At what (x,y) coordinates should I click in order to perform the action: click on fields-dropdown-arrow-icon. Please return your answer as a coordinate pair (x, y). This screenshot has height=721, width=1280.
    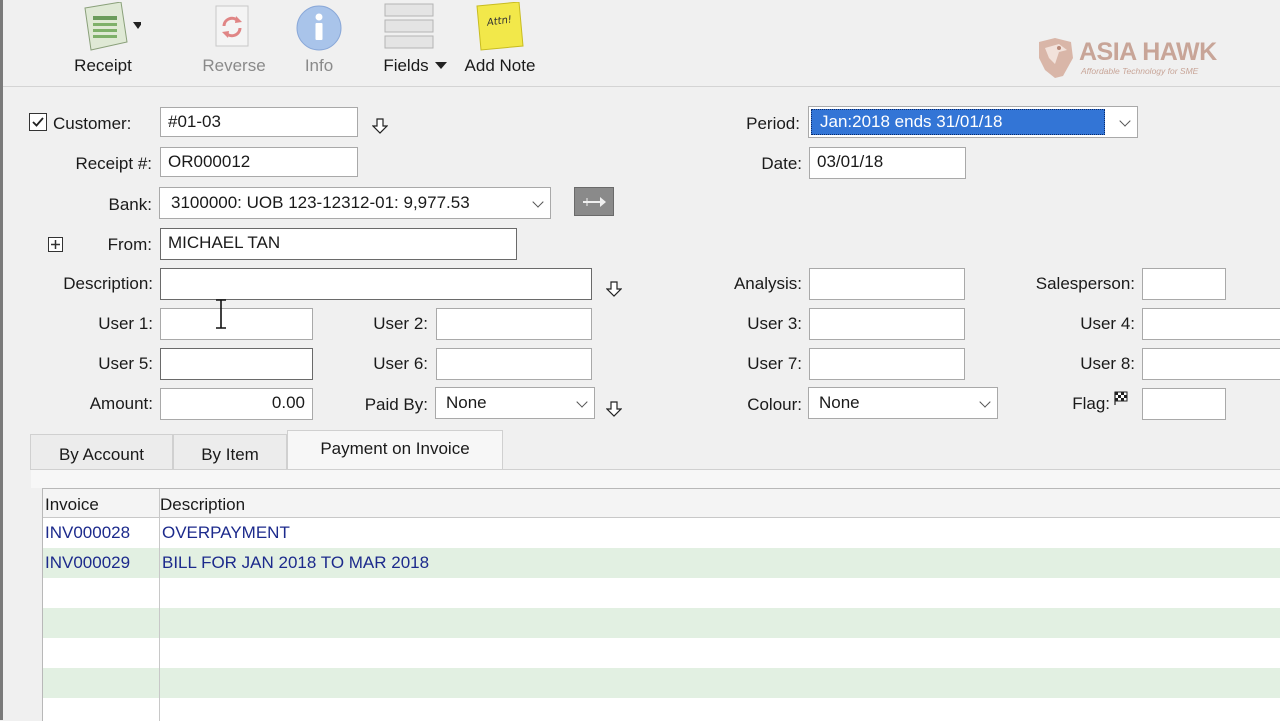
    Looking at the image, I should click on (441, 65).